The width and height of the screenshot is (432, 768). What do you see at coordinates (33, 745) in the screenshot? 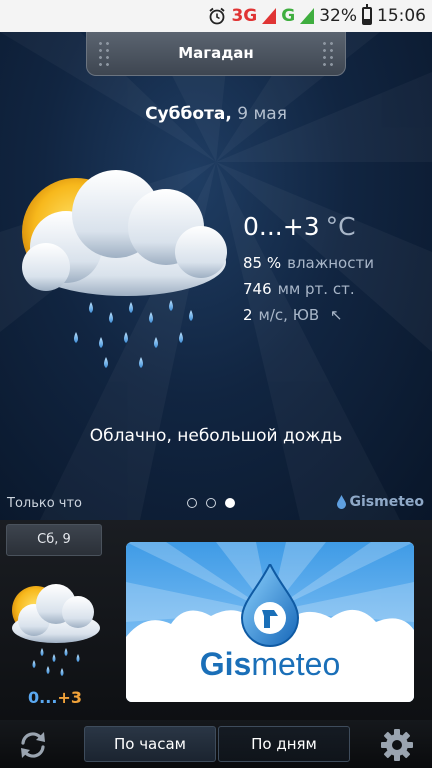
I see `refresh-icon` at bounding box center [33, 745].